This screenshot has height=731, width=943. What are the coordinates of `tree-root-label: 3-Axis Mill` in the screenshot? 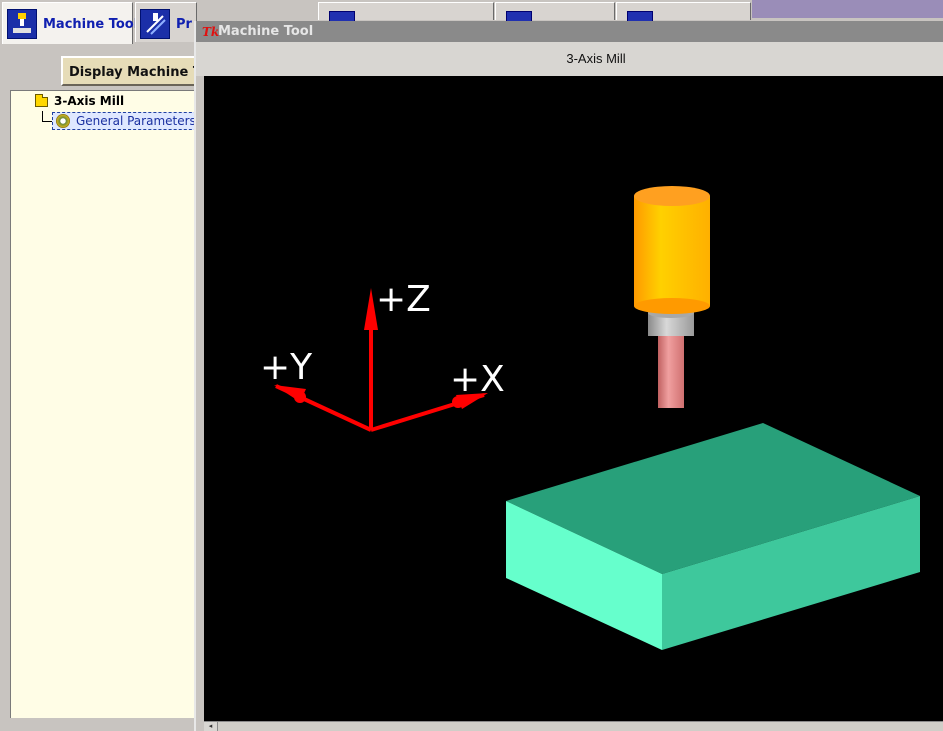 It's located at (89, 101).